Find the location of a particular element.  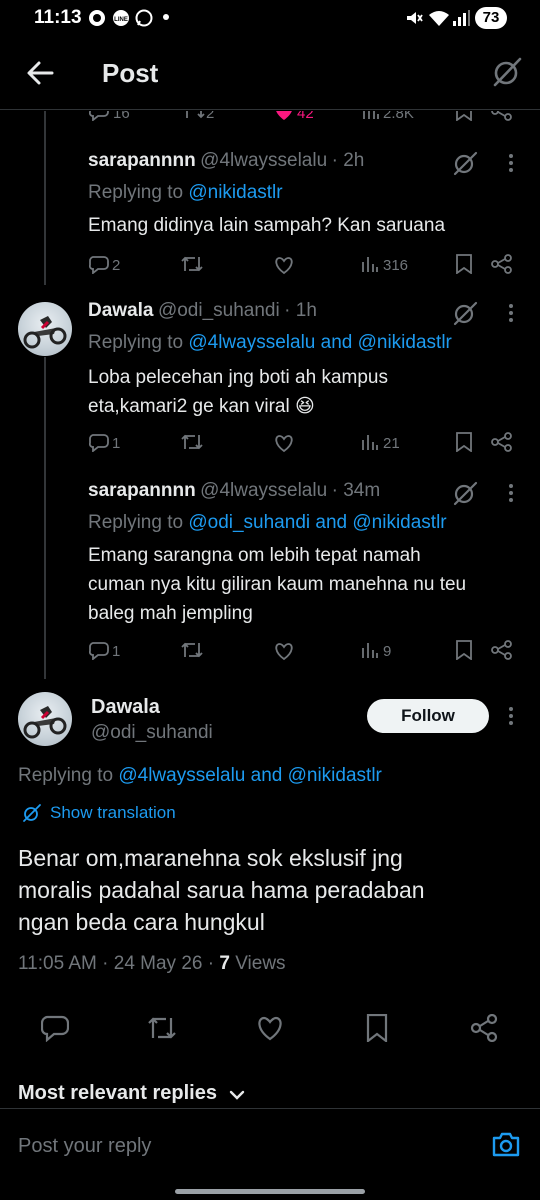

battery-indicator: 73 is located at coordinates (491, 18).